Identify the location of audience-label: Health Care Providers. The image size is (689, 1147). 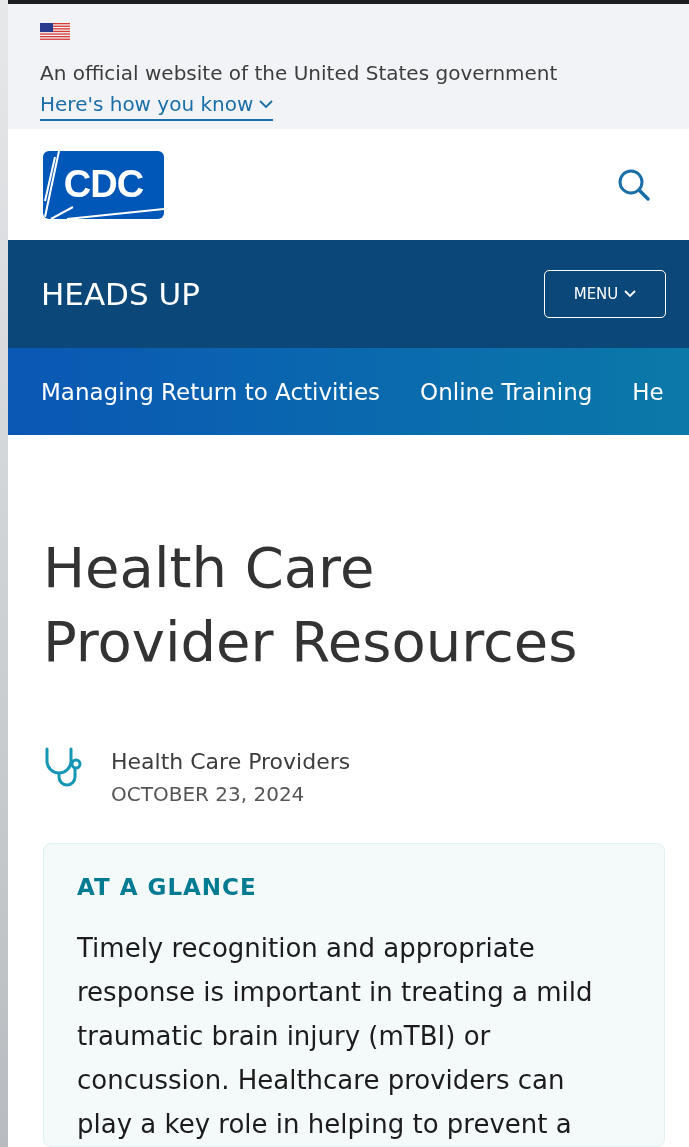
(231, 762).